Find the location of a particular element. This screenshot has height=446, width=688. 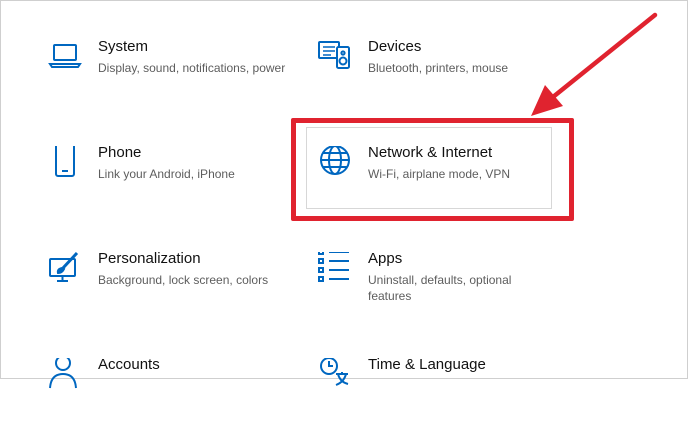

tile-title: Personalization is located at coordinates (149, 258).